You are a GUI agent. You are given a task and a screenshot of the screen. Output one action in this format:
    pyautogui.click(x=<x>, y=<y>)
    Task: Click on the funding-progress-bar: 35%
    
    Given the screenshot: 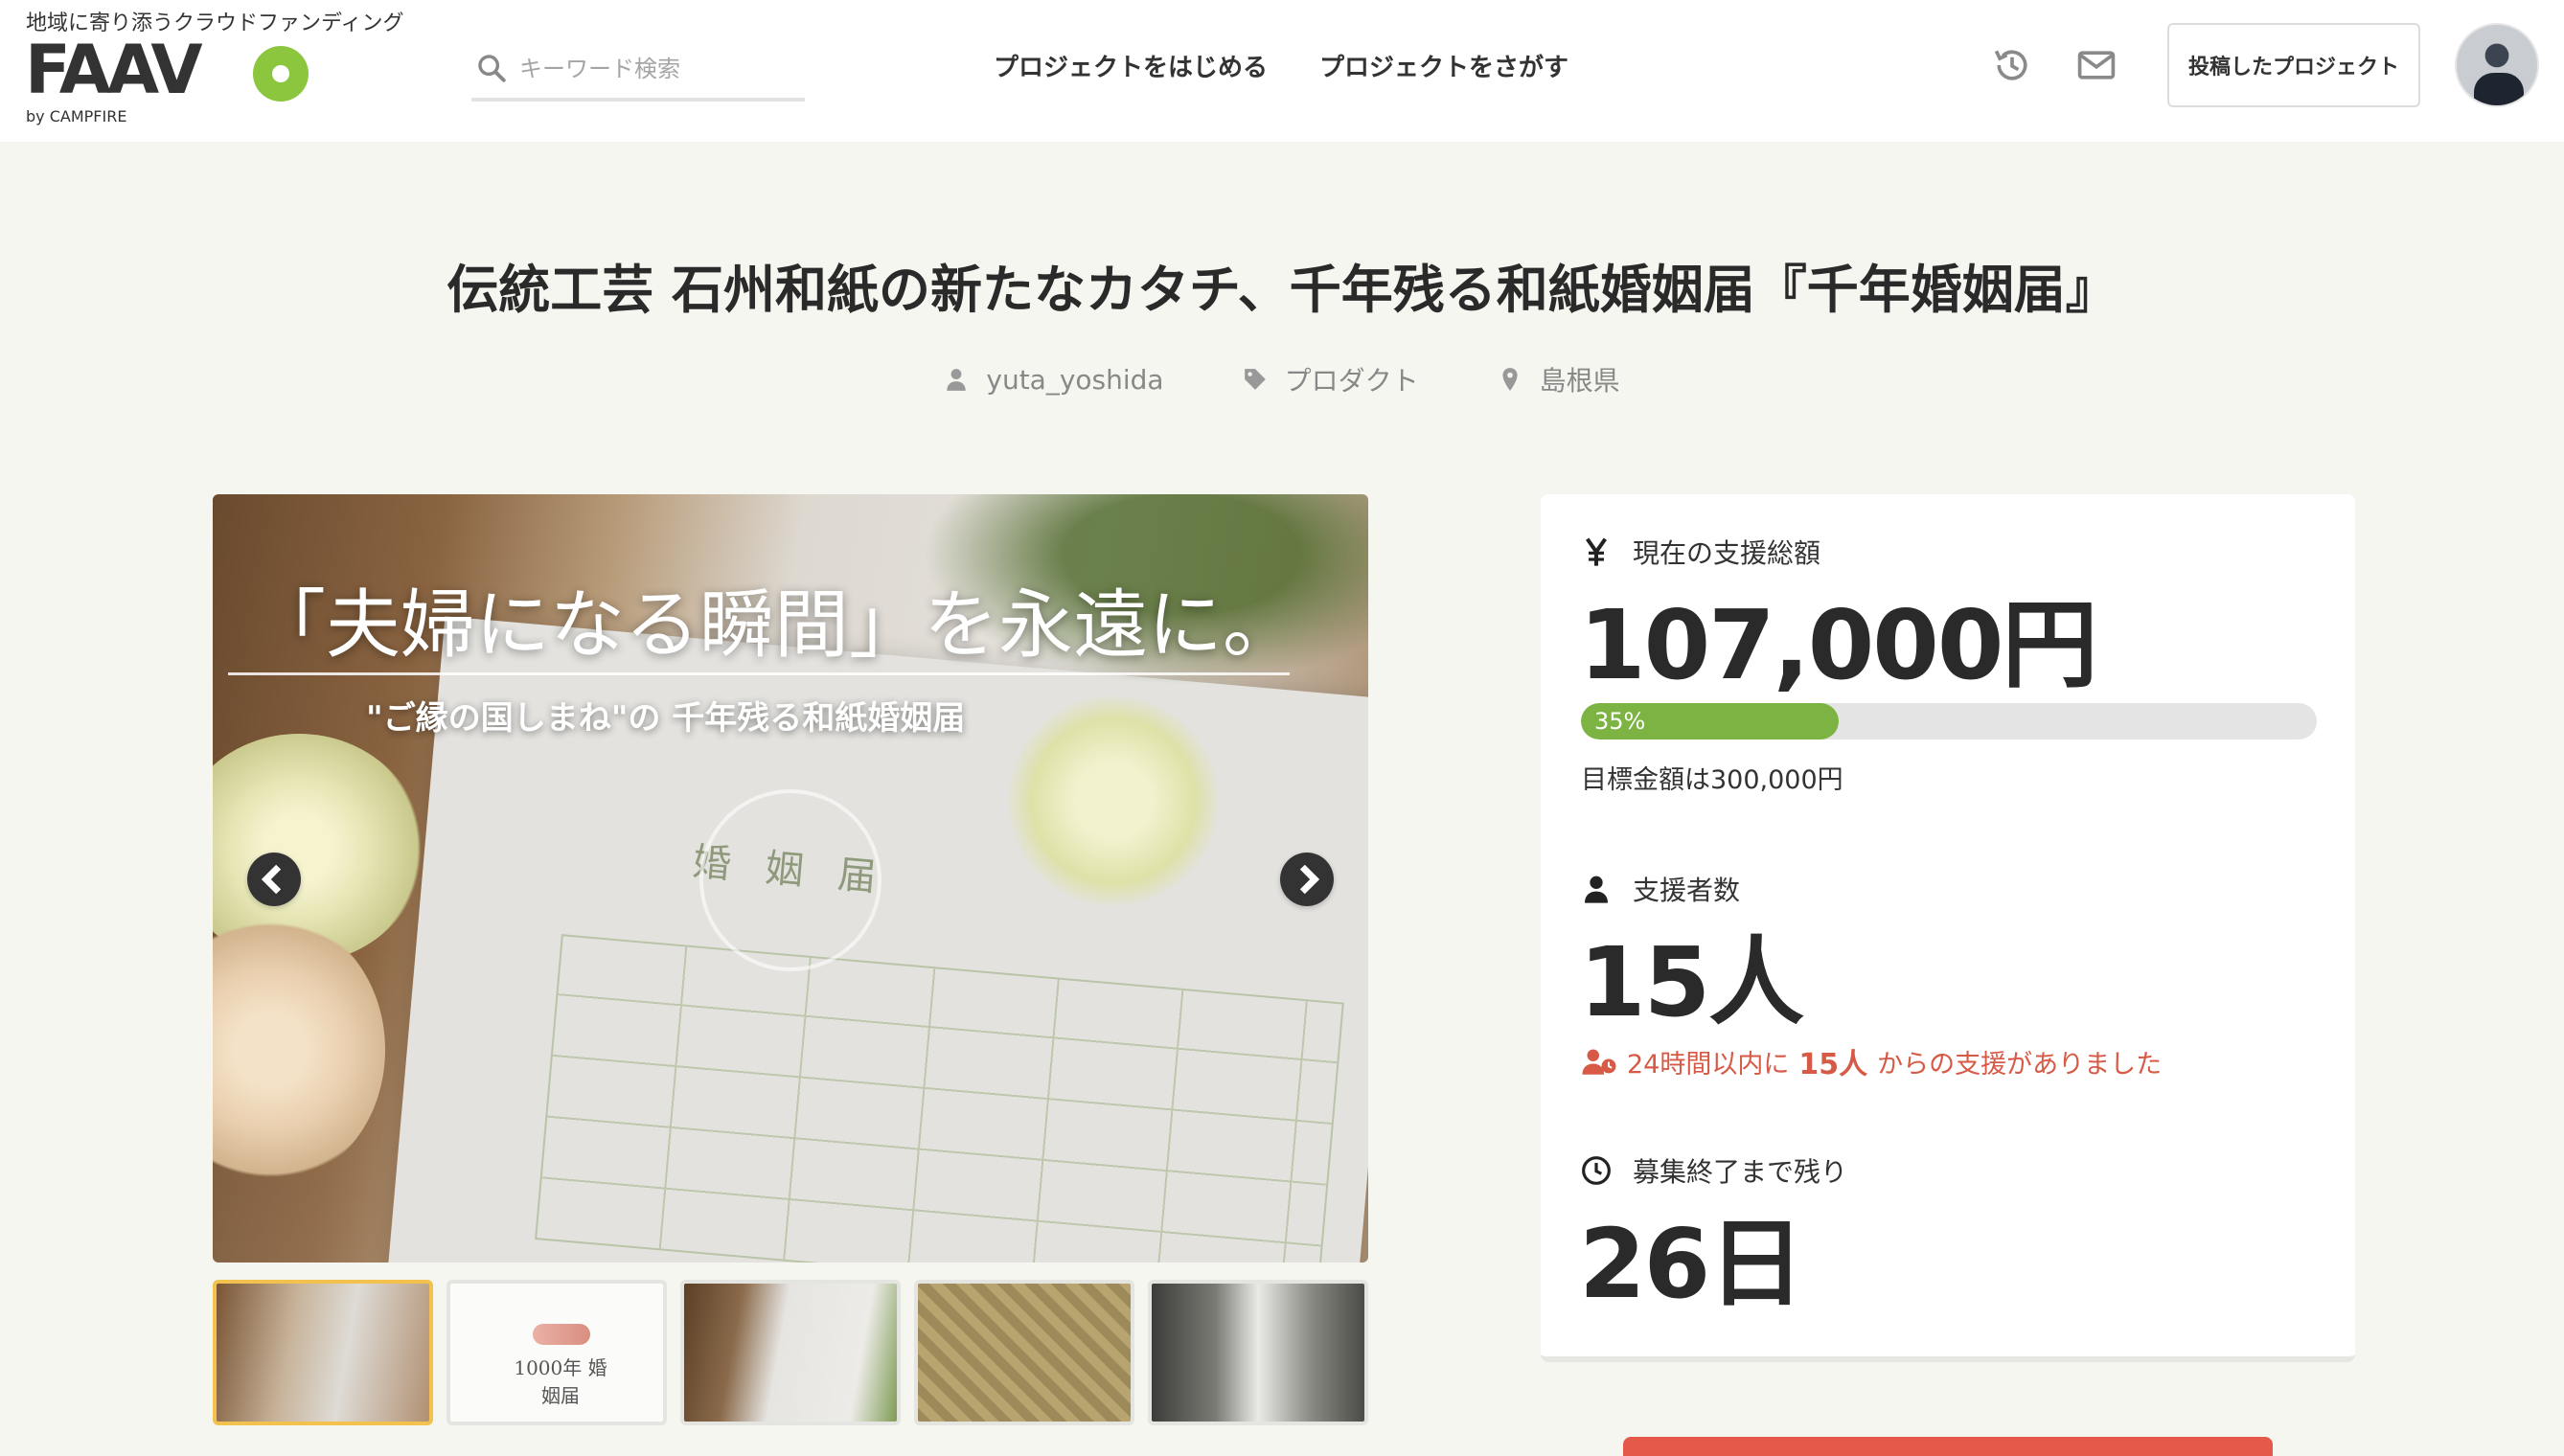 What is the action you would take?
    pyautogui.click(x=1949, y=721)
    